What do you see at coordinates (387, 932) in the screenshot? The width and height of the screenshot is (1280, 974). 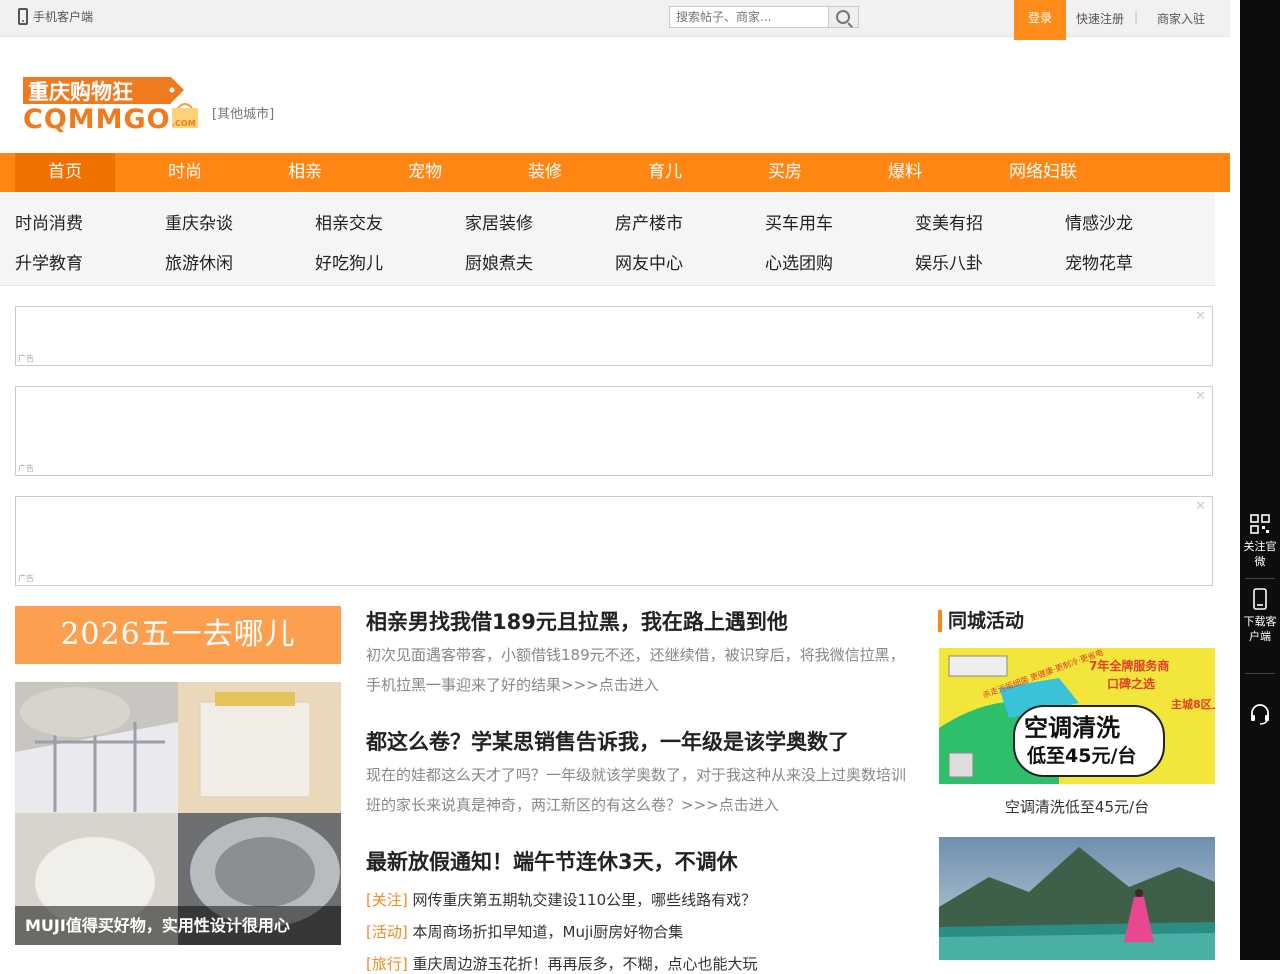 I see `news-tag: [活动]` at bounding box center [387, 932].